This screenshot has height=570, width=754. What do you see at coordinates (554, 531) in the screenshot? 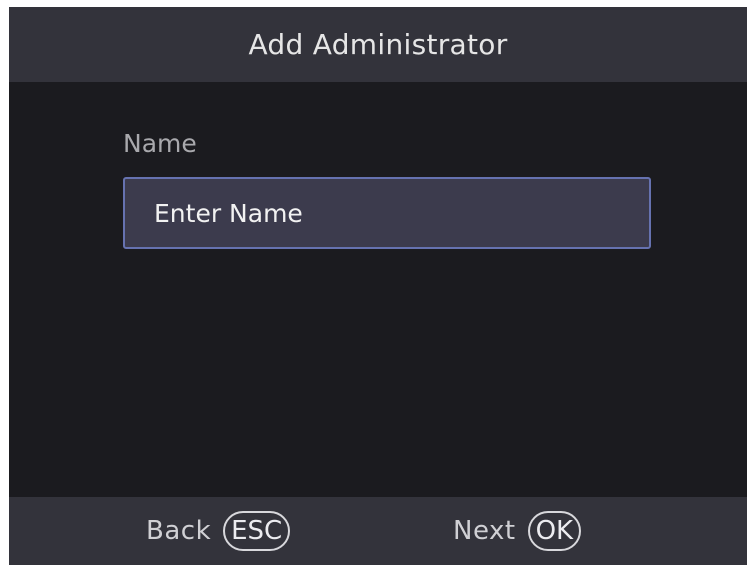
I see `ok-key-badge: OK` at bounding box center [554, 531].